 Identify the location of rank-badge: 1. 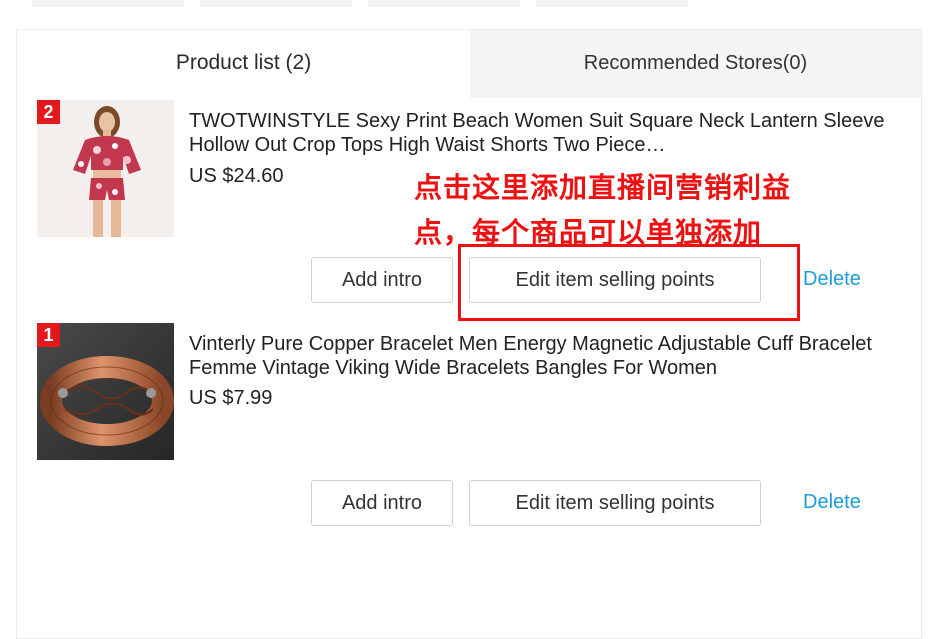
(48, 335).